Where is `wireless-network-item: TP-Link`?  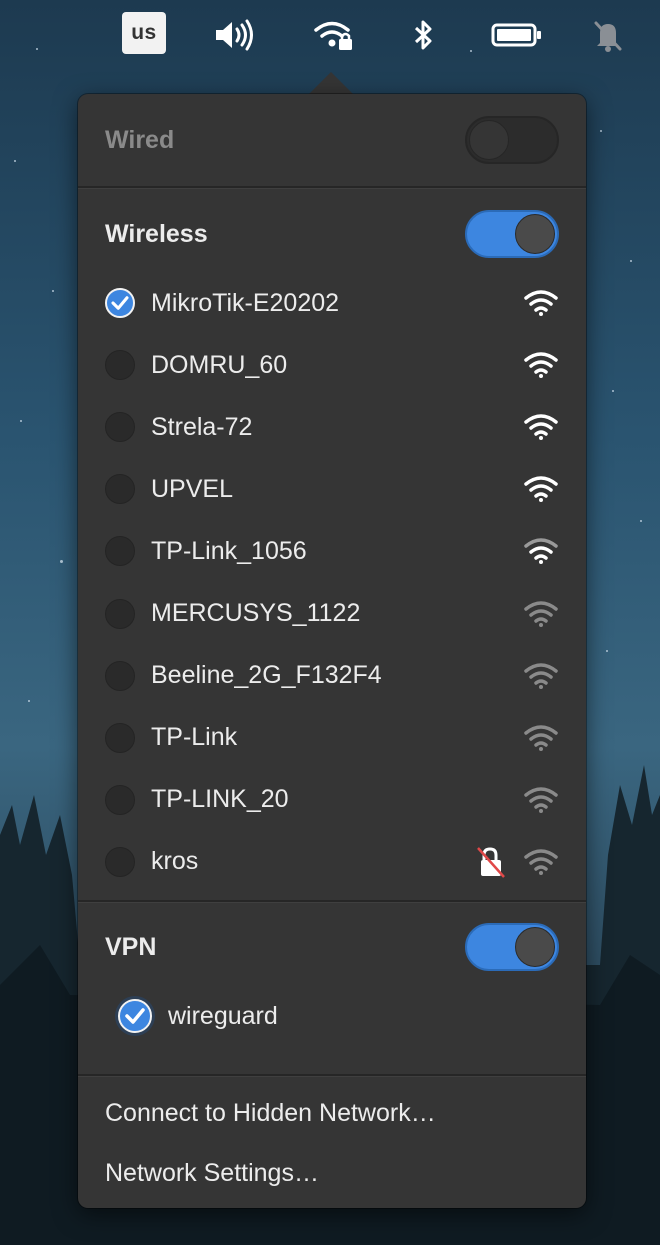 wireless-network-item: TP-Link is located at coordinates (332, 738).